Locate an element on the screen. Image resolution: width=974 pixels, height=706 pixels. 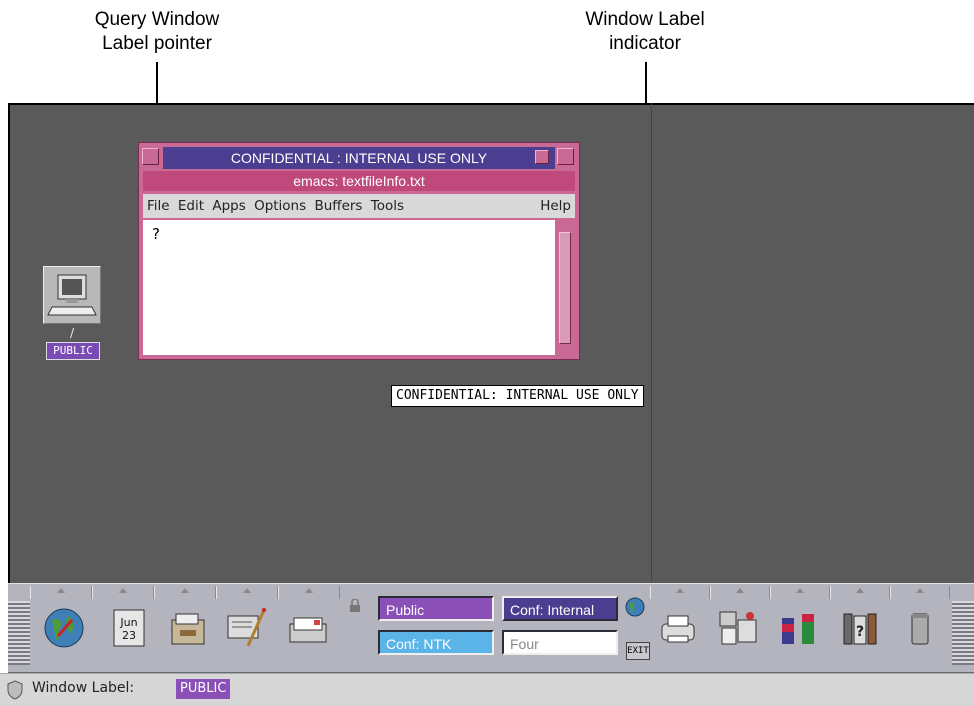
text-editor-icon is located at coordinates (248, 628).